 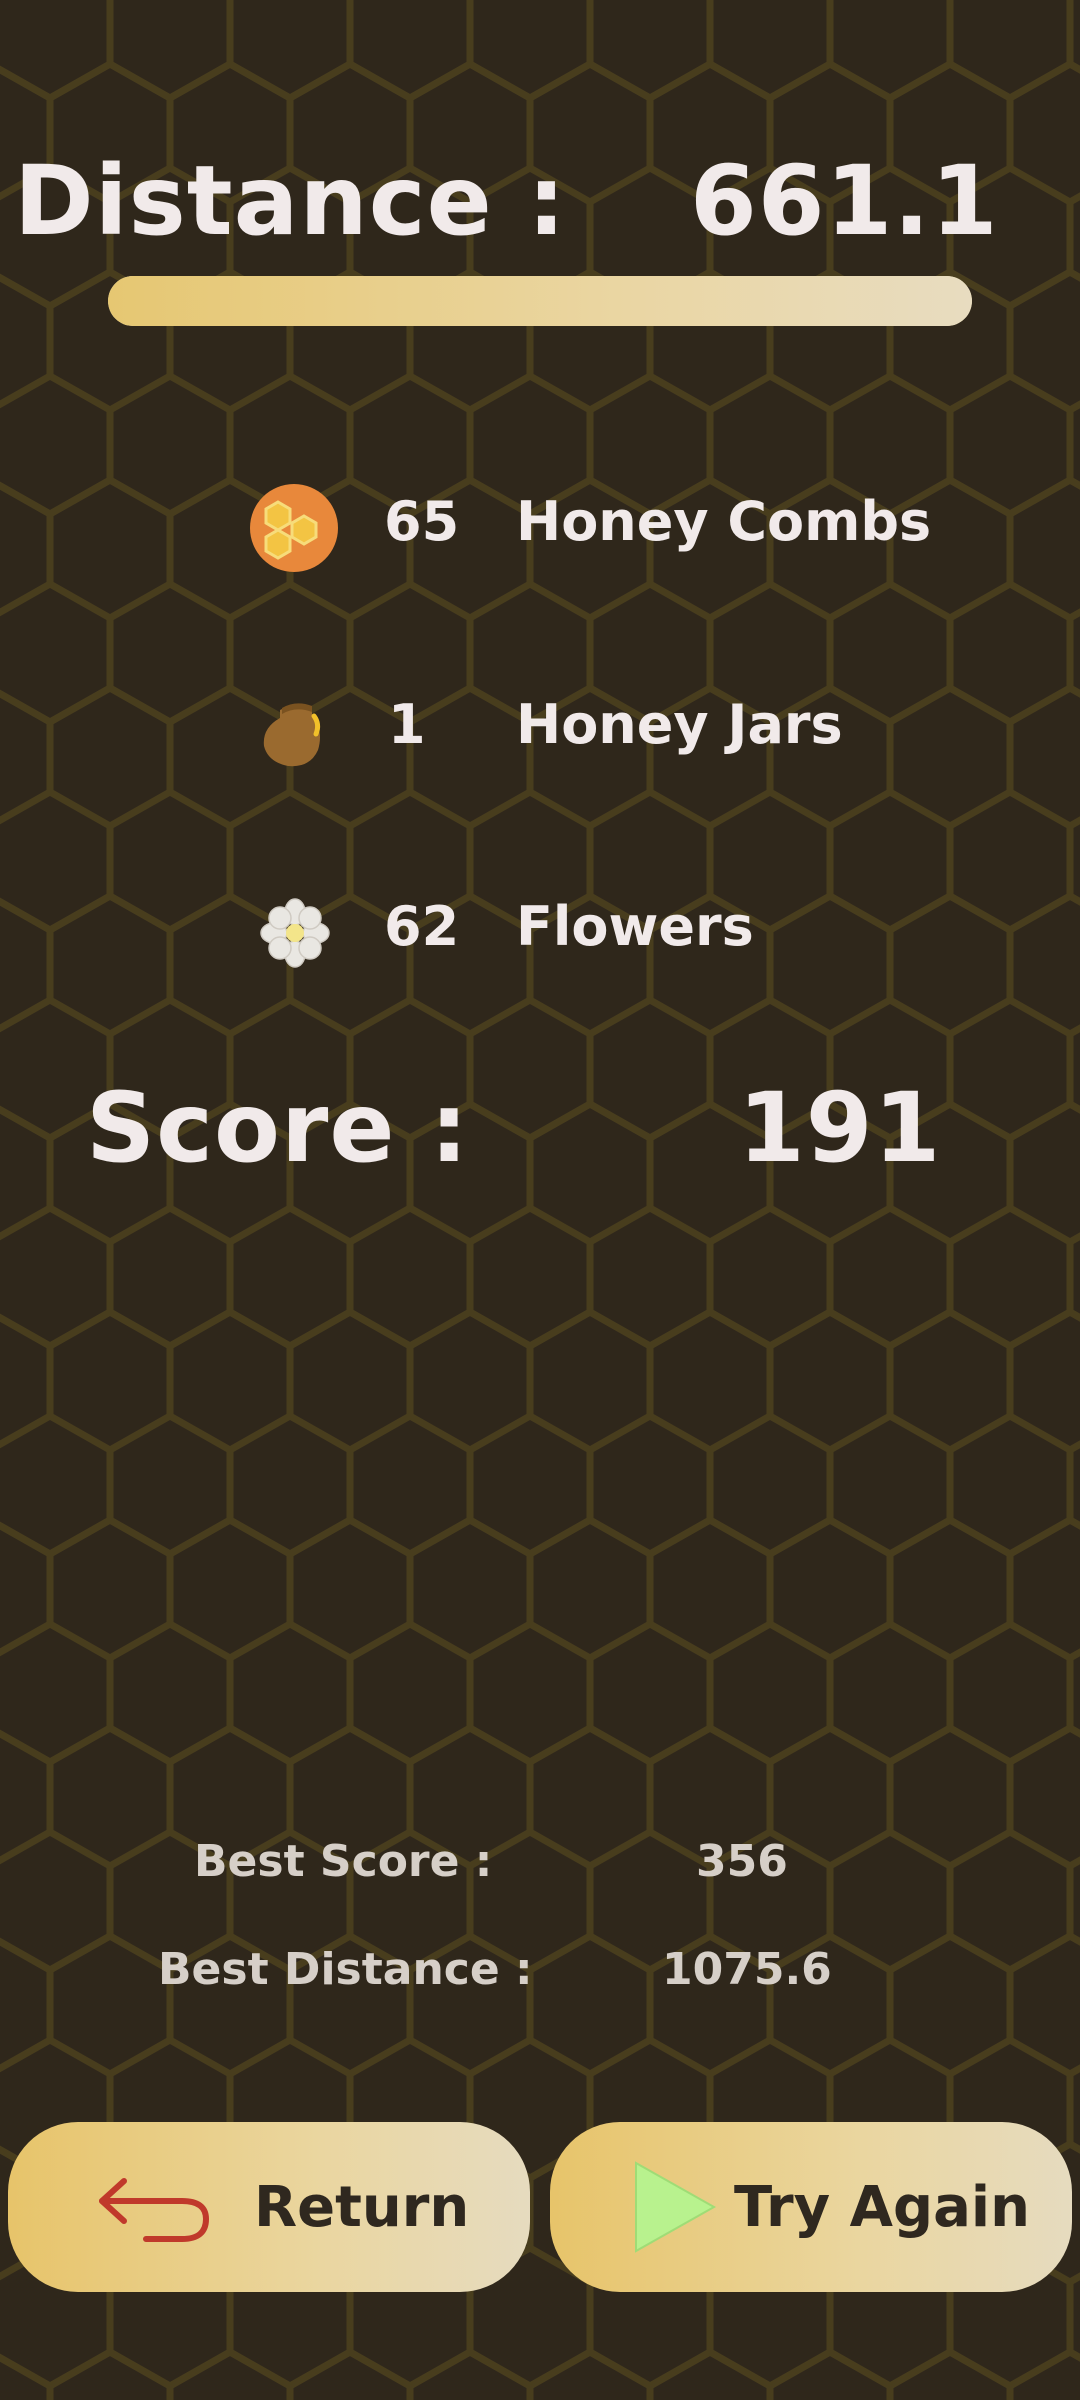 What do you see at coordinates (635, 926) in the screenshot?
I see `flower-label: Flowers` at bounding box center [635, 926].